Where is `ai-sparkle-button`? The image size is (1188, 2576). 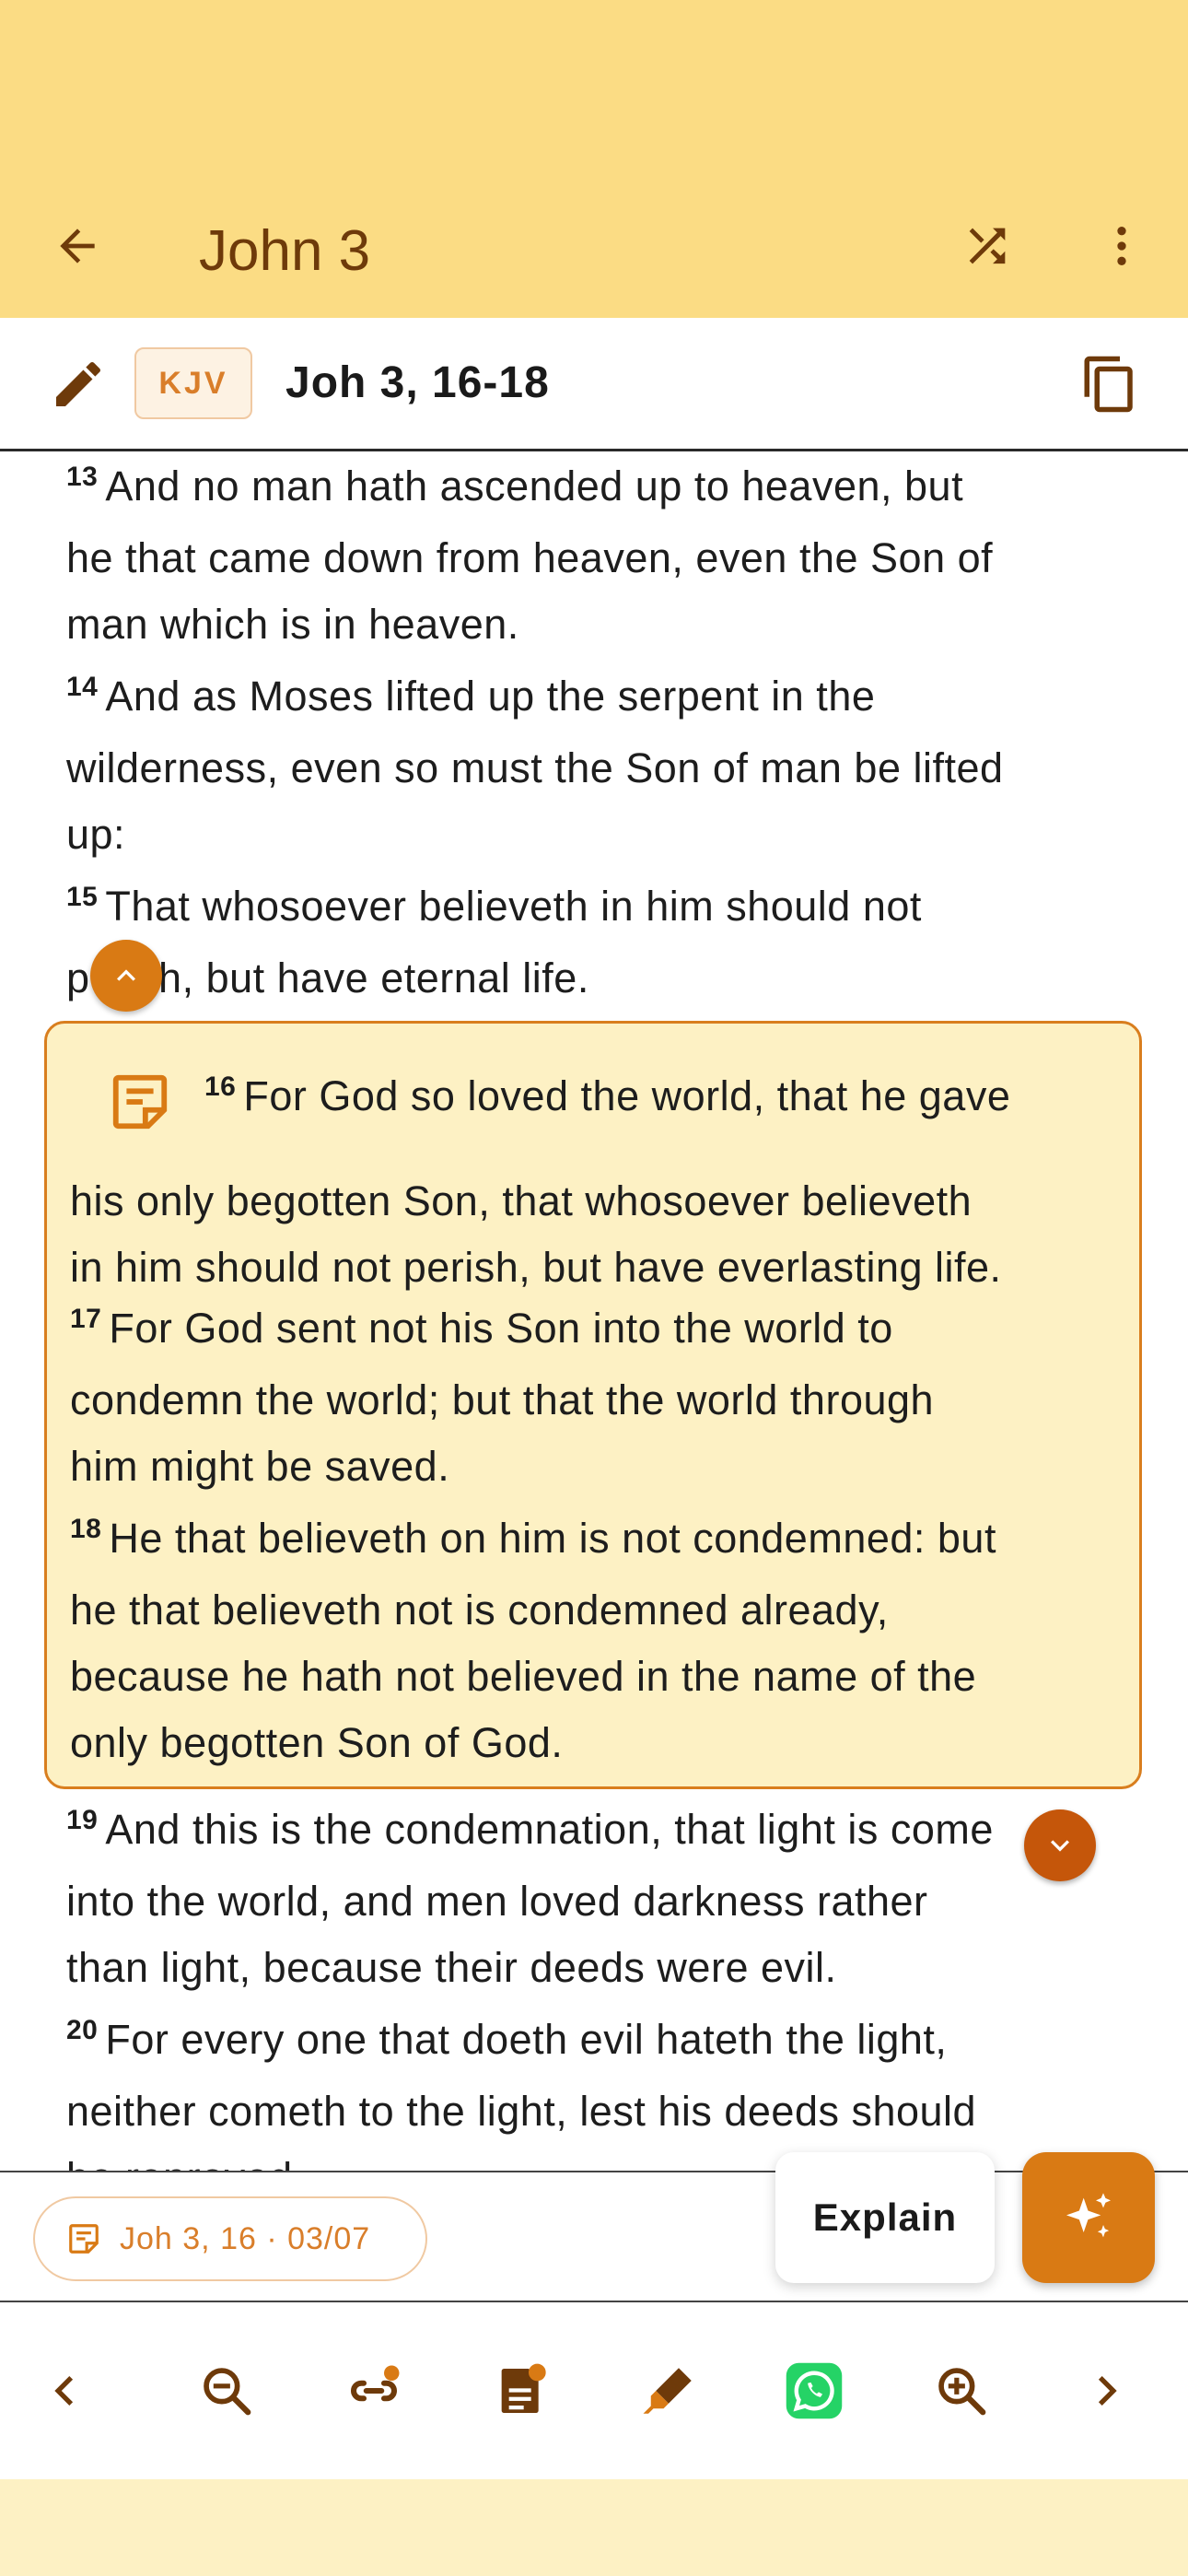 ai-sparkle-button is located at coordinates (1088, 2217).